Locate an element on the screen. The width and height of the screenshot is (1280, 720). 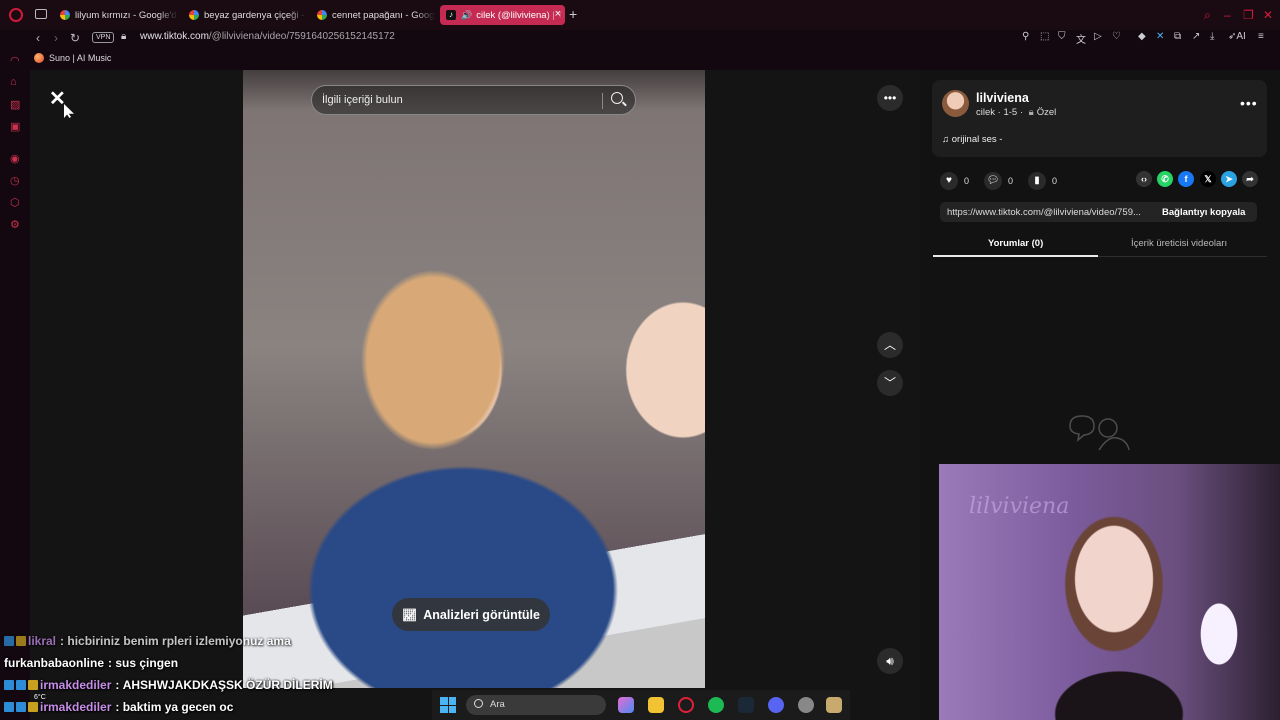
comment-stat: 💬︎ 0 is located at coordinates (998, 181).